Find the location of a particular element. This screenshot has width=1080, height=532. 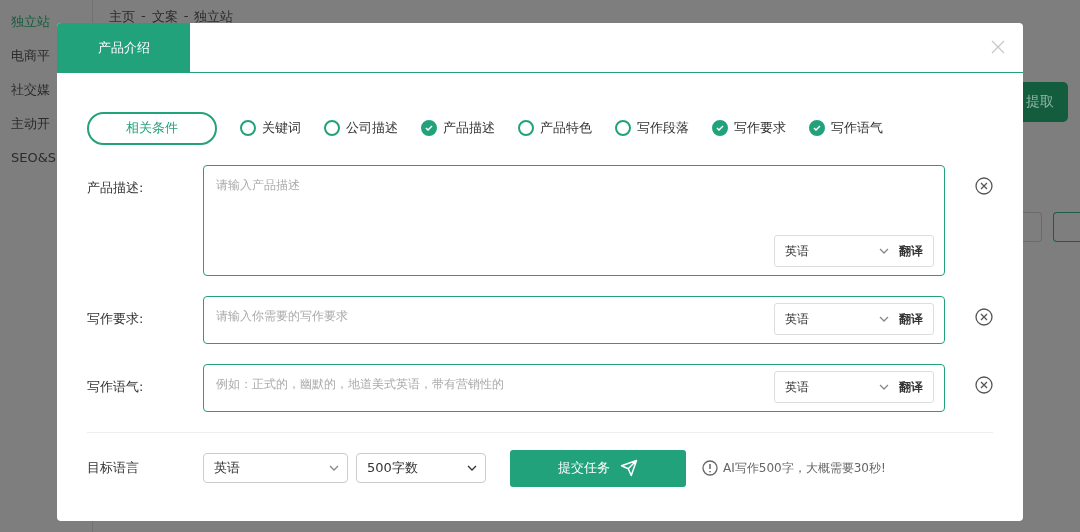

checkbox-label: 产品描述 is located at coordinates (469, 128).